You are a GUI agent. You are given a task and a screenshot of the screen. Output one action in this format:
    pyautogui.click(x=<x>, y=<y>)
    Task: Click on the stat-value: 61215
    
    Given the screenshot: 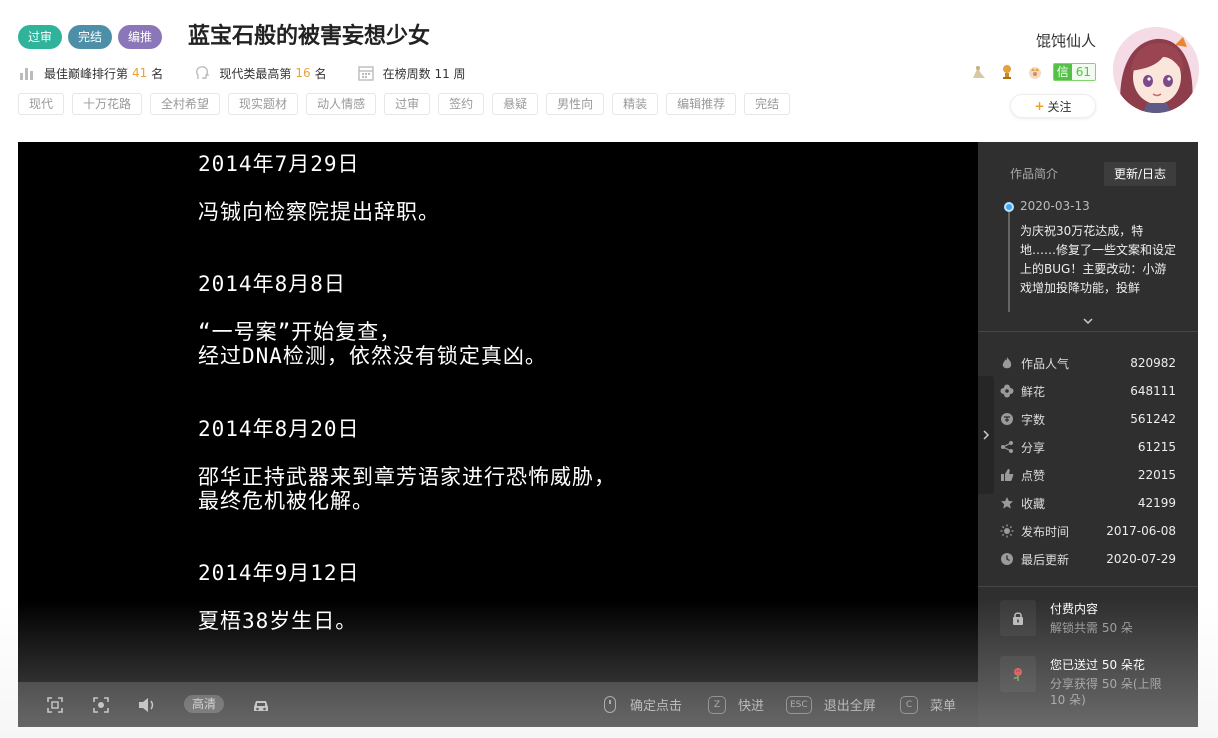 What is the action you would take?
    pyautogui.click(x=1156, y=447)
    